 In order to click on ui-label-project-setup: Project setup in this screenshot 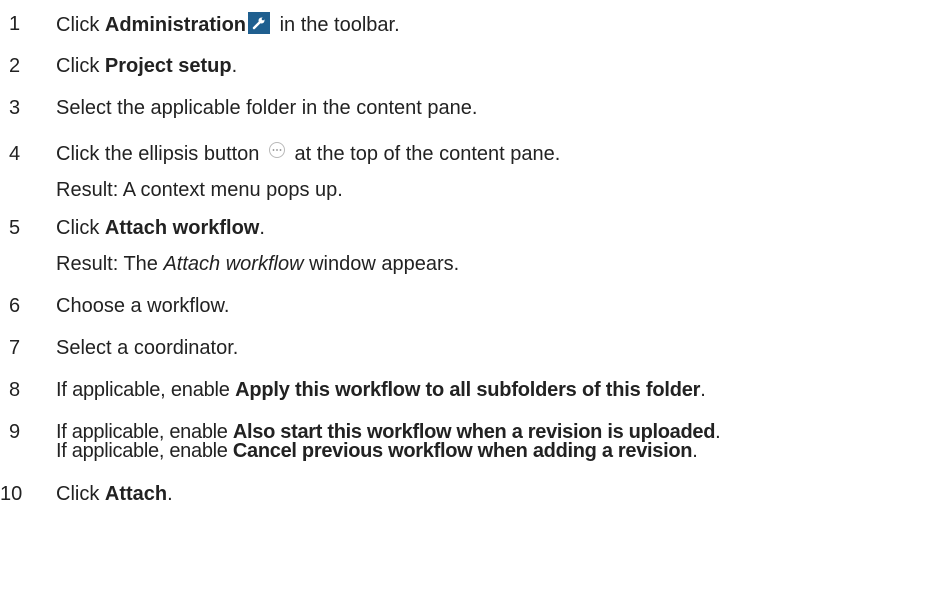, I will do `click(168, 66)`.